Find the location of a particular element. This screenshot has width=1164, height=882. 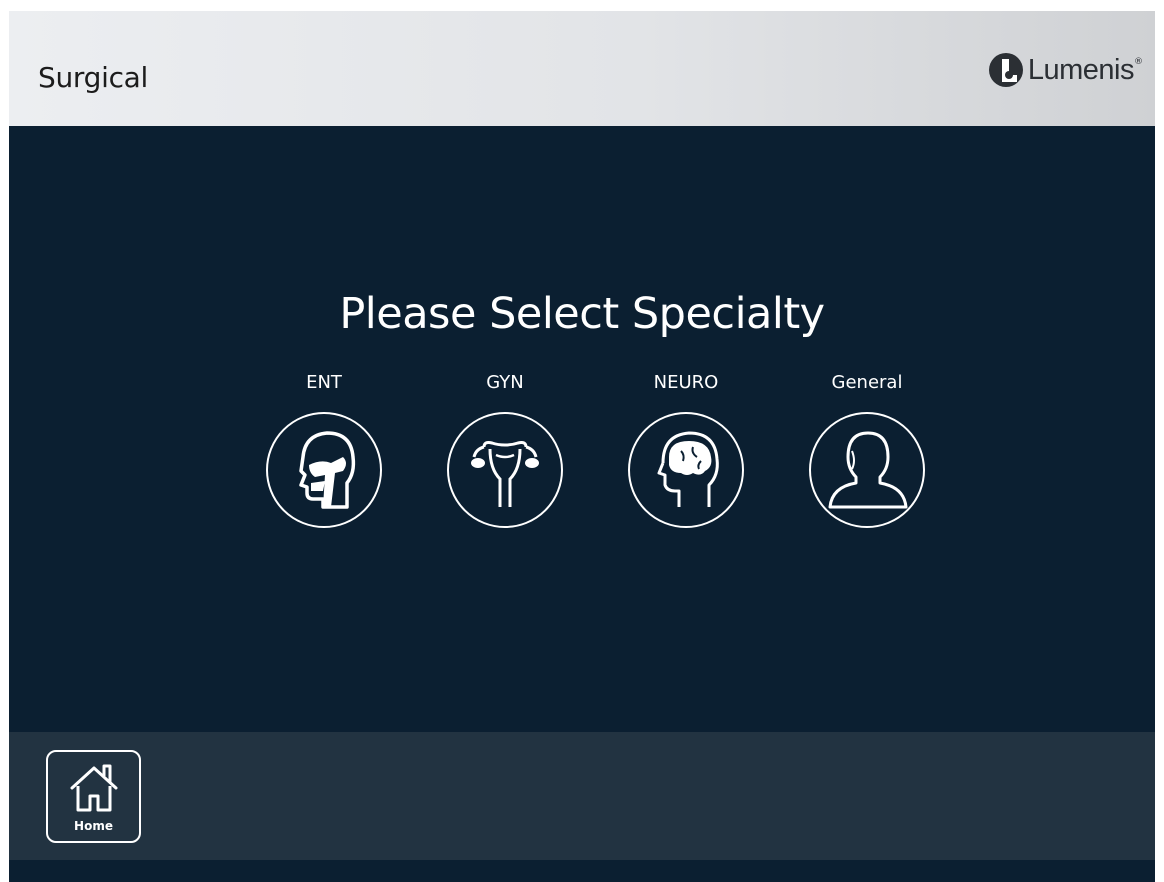

home-label: Home is located at coordinates (93, 826).